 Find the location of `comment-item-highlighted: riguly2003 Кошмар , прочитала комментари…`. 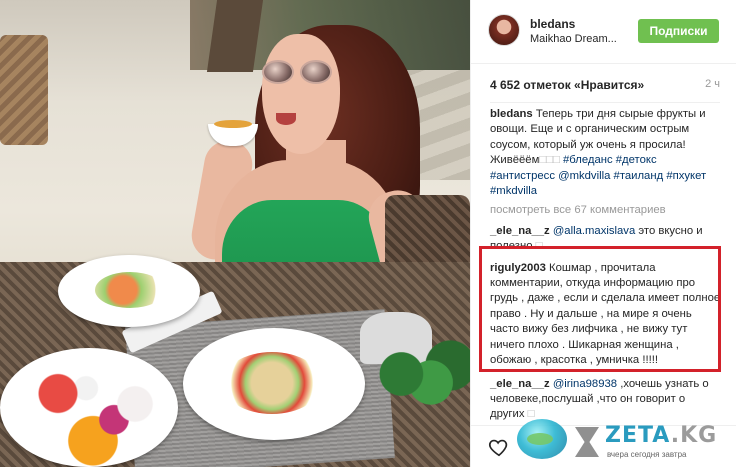

comment-item-highlighted: riguly2003 Кошмар , прочитала комментари… is located at coordinates (606, 315).